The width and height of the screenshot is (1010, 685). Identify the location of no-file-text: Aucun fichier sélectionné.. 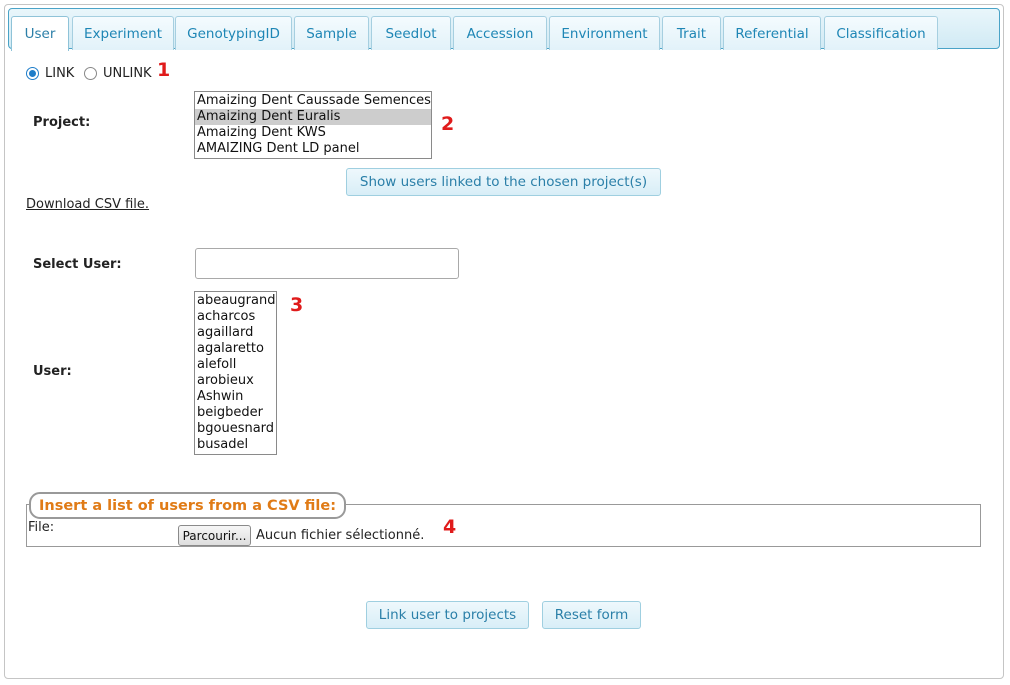
(340, 535).